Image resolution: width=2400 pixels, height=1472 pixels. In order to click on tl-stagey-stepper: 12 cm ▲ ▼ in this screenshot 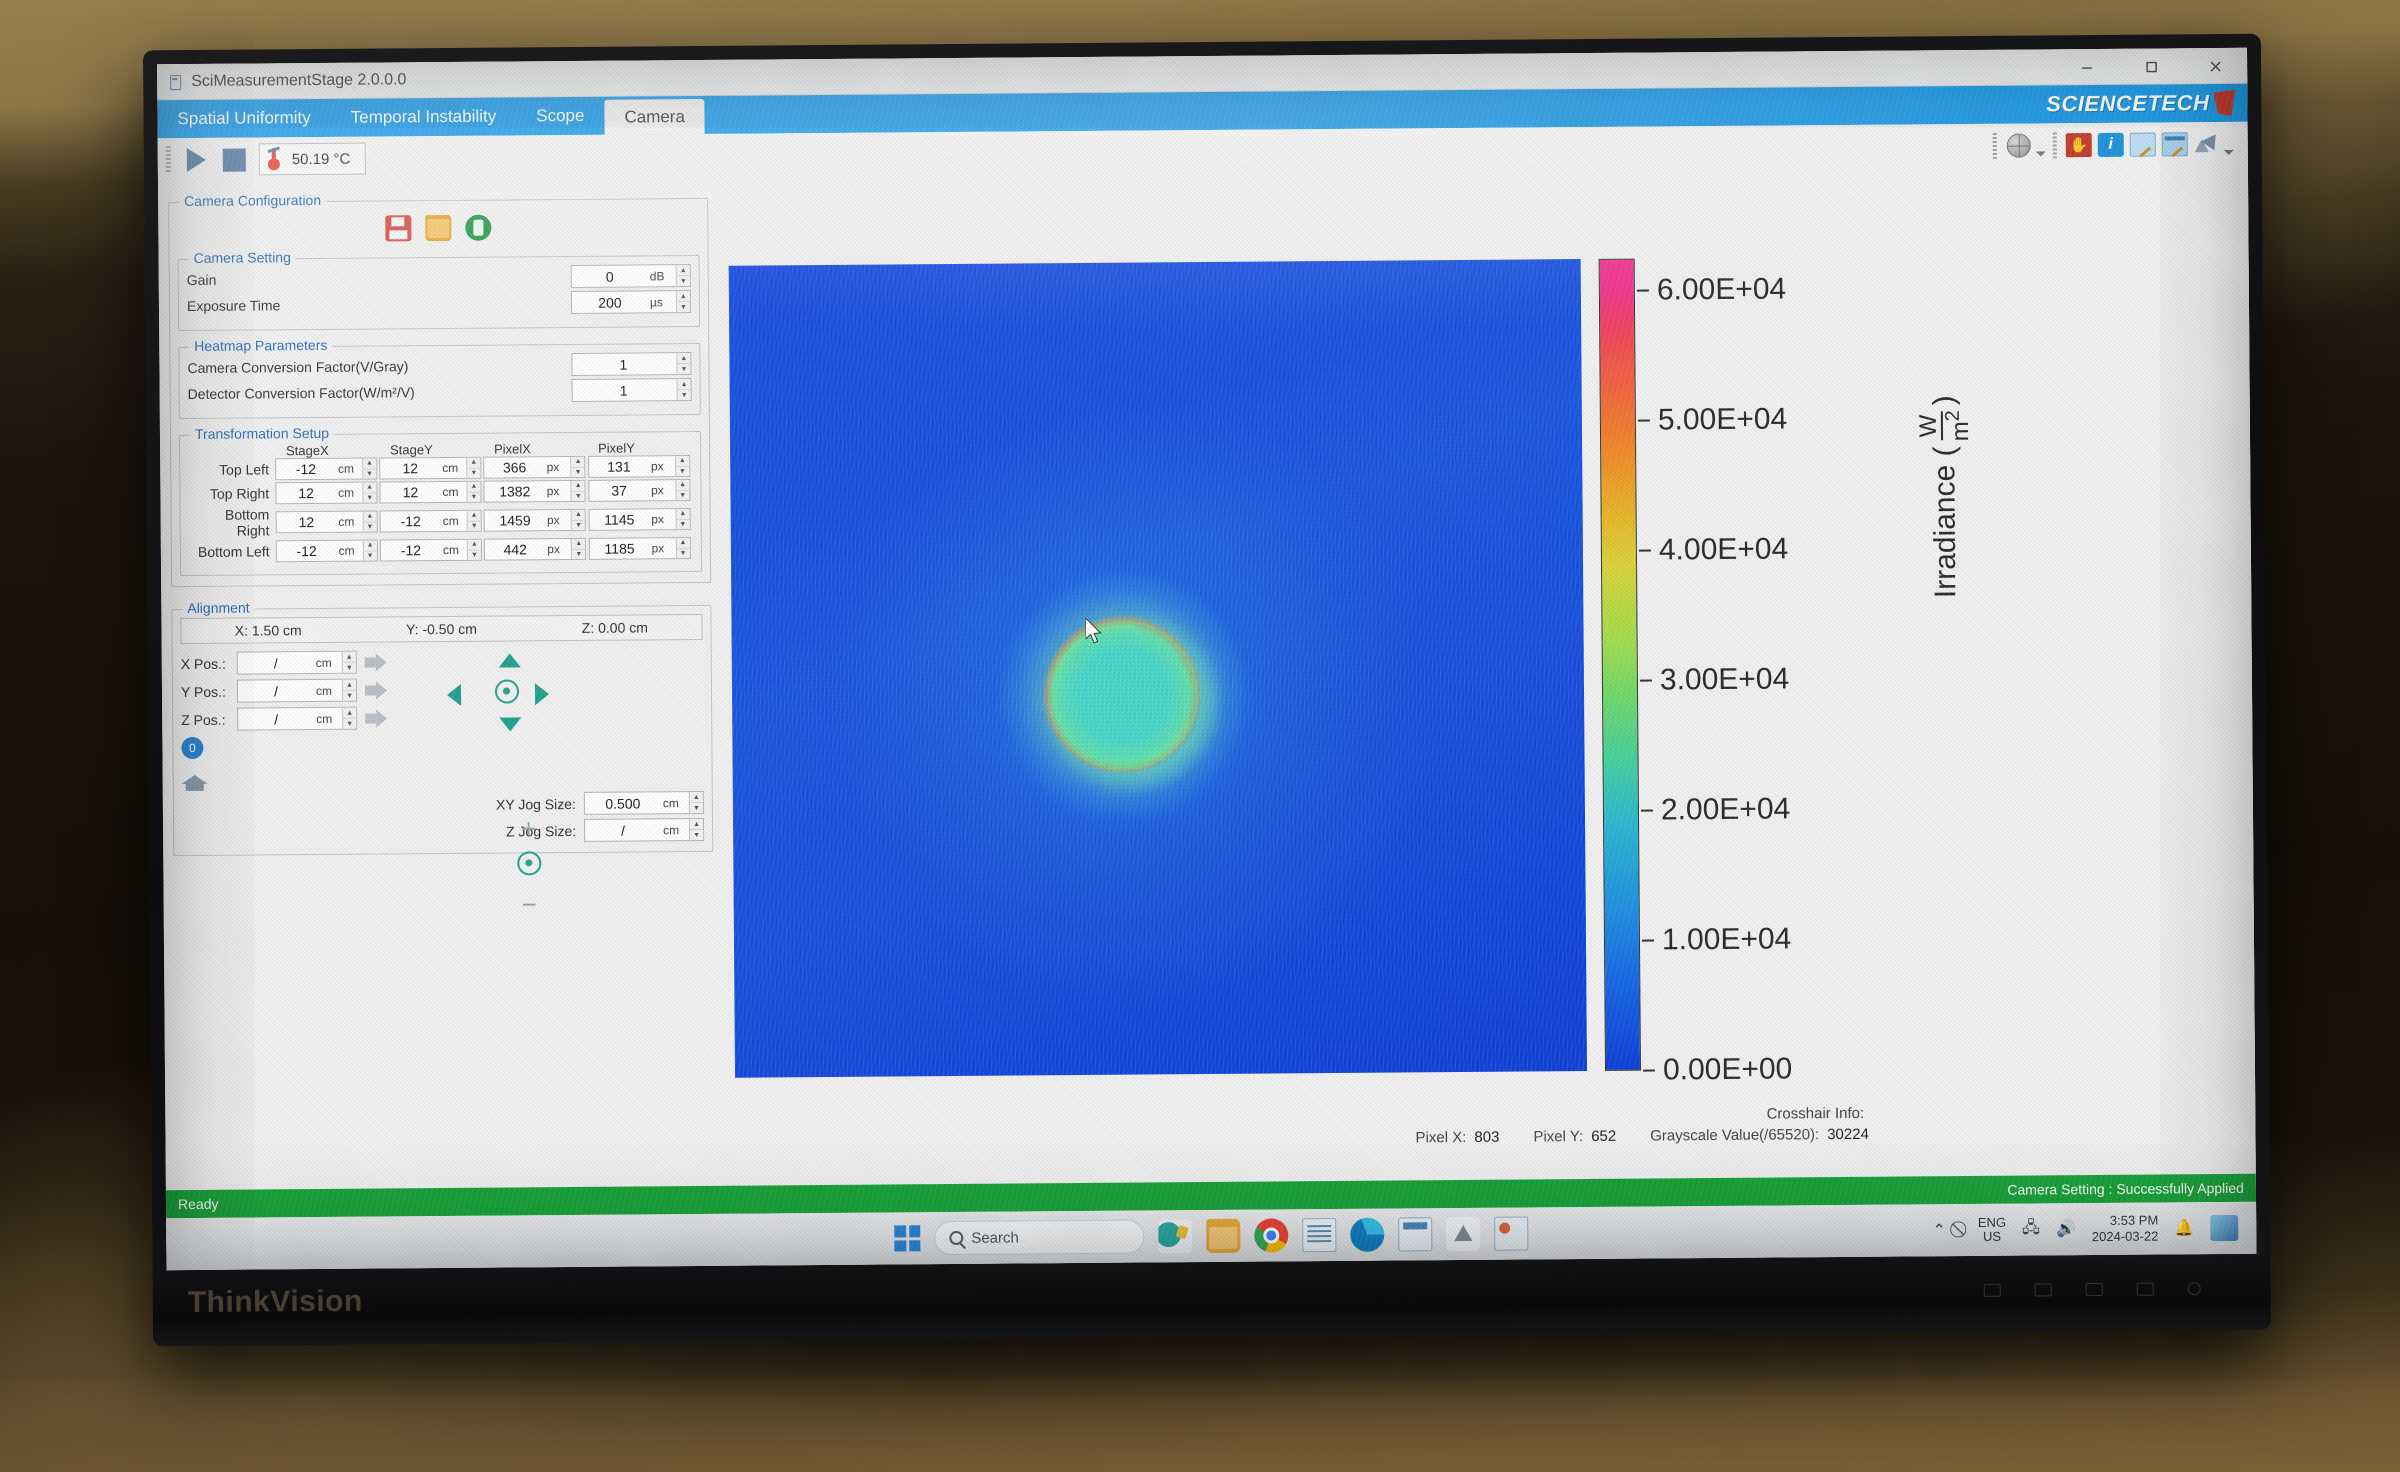, I will do `click(430, 468)`.